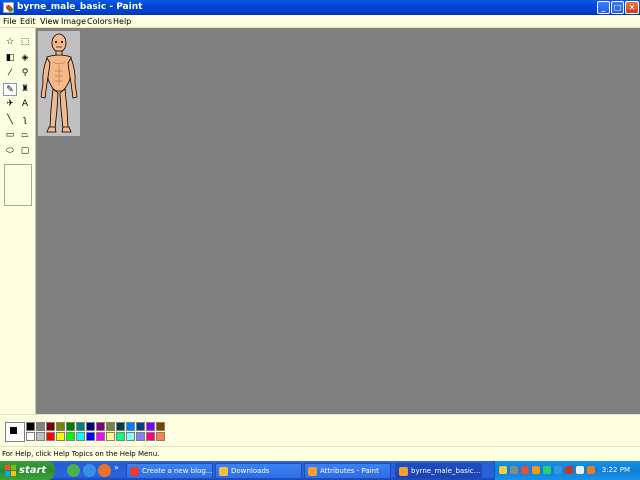  Describe the element at coordinates (89, 470) in the screenshot. I see `quicklaunch-ie-icon` at that location.